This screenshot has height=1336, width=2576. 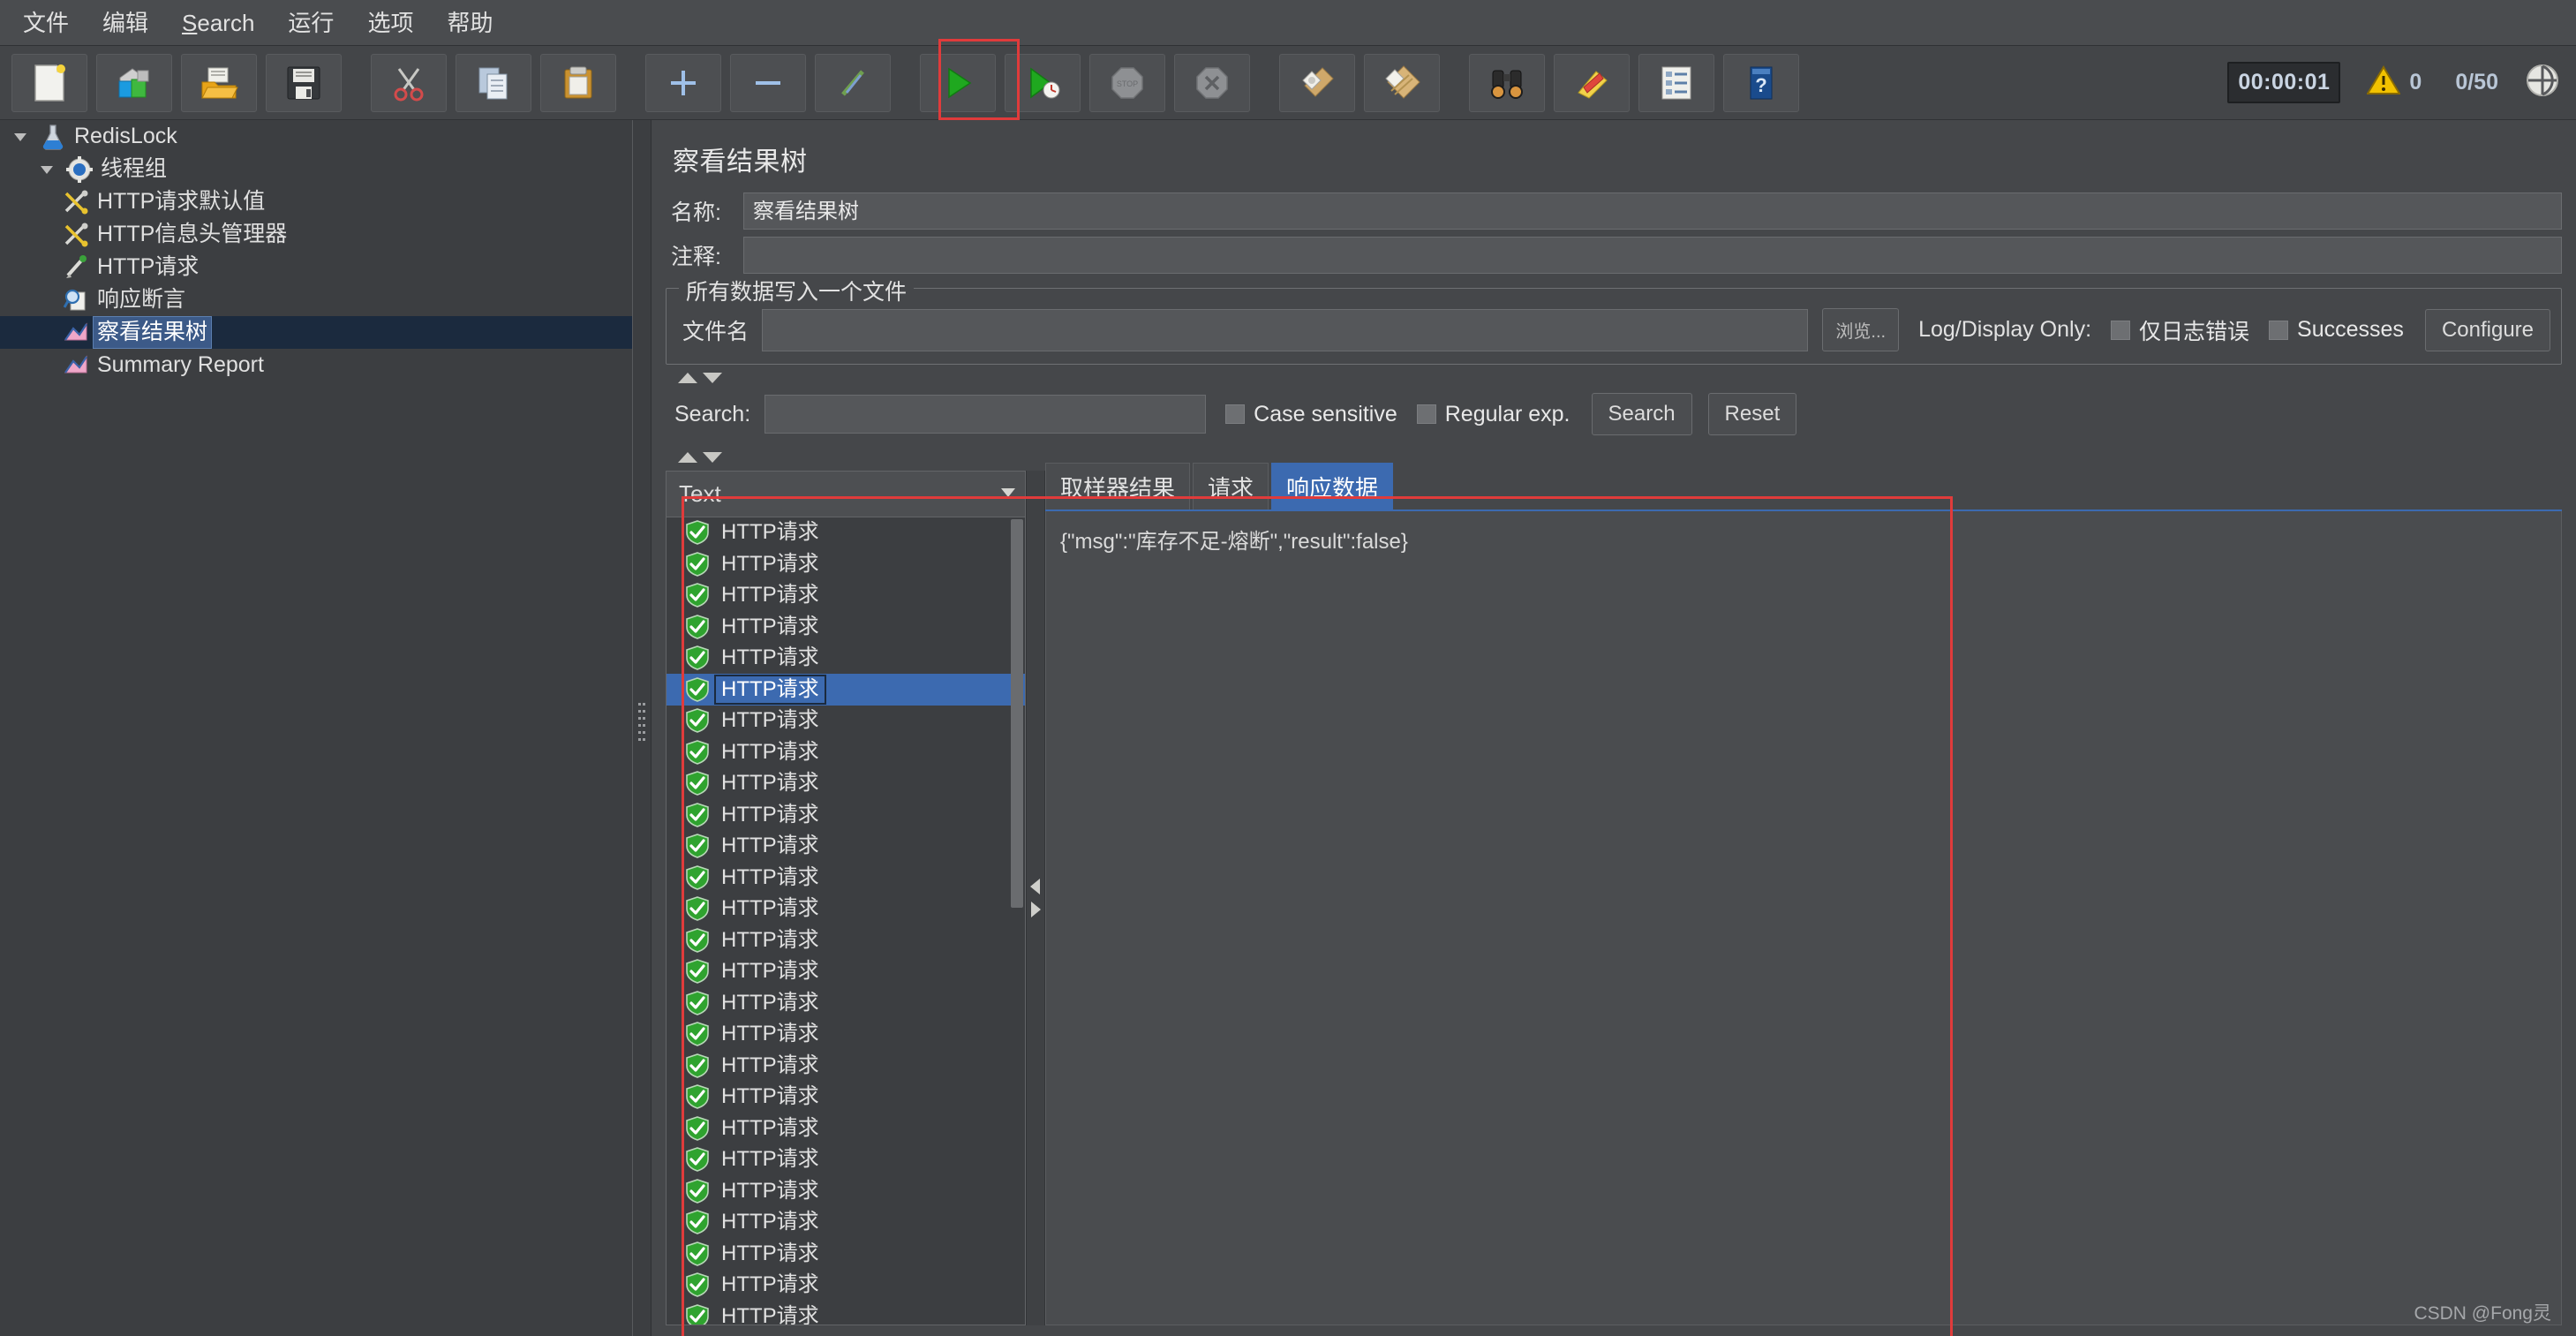 What do you see at coordinates (2543, 82) in the screenshot?
I see `remote-globe-icon` at bounding box center [2543, 82].